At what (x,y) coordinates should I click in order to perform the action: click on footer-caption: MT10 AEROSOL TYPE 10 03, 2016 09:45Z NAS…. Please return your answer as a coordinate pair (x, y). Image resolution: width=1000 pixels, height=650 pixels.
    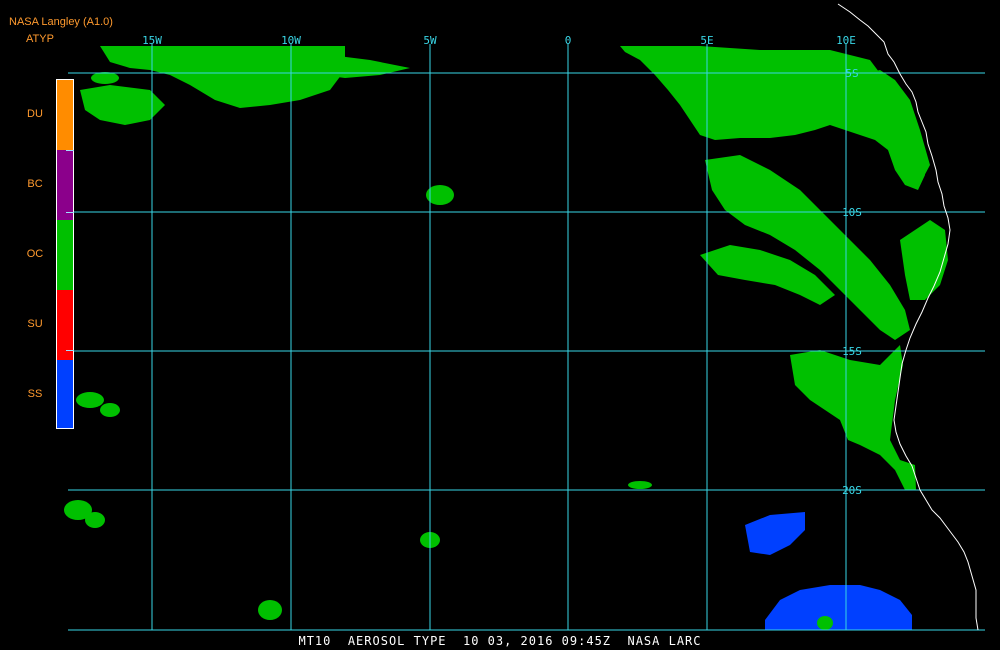
    Looking at the image, I should click on (500, 641).